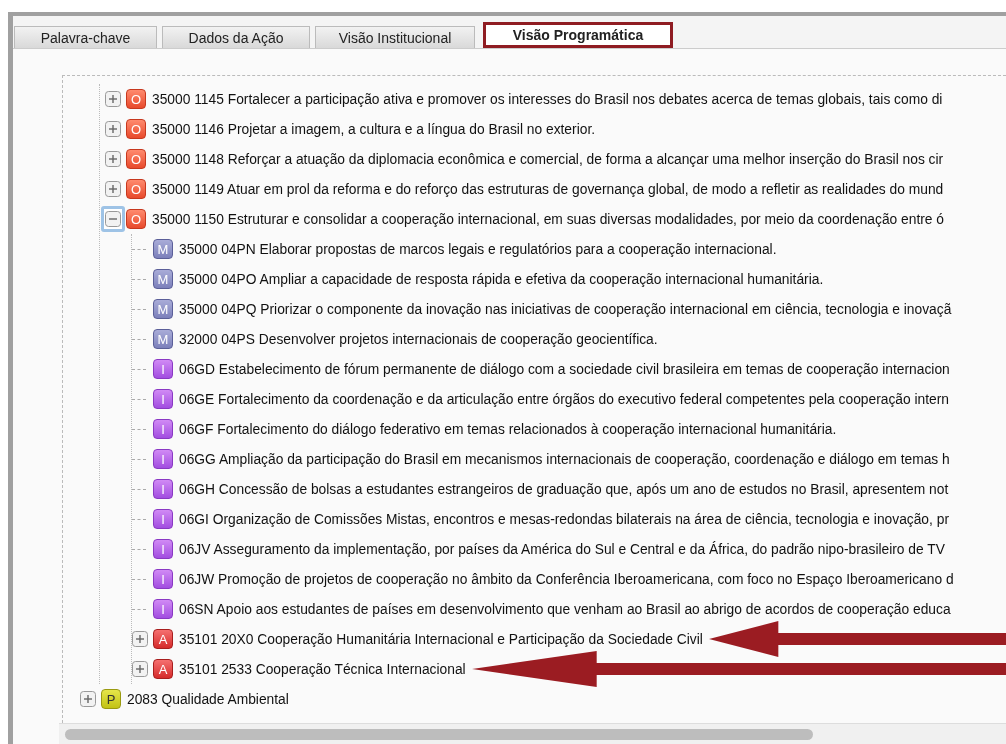 Image resolution: width=1006 pixels, height=744 pixels. I want to click on tab: Visão Institucional, so click(395, 37).